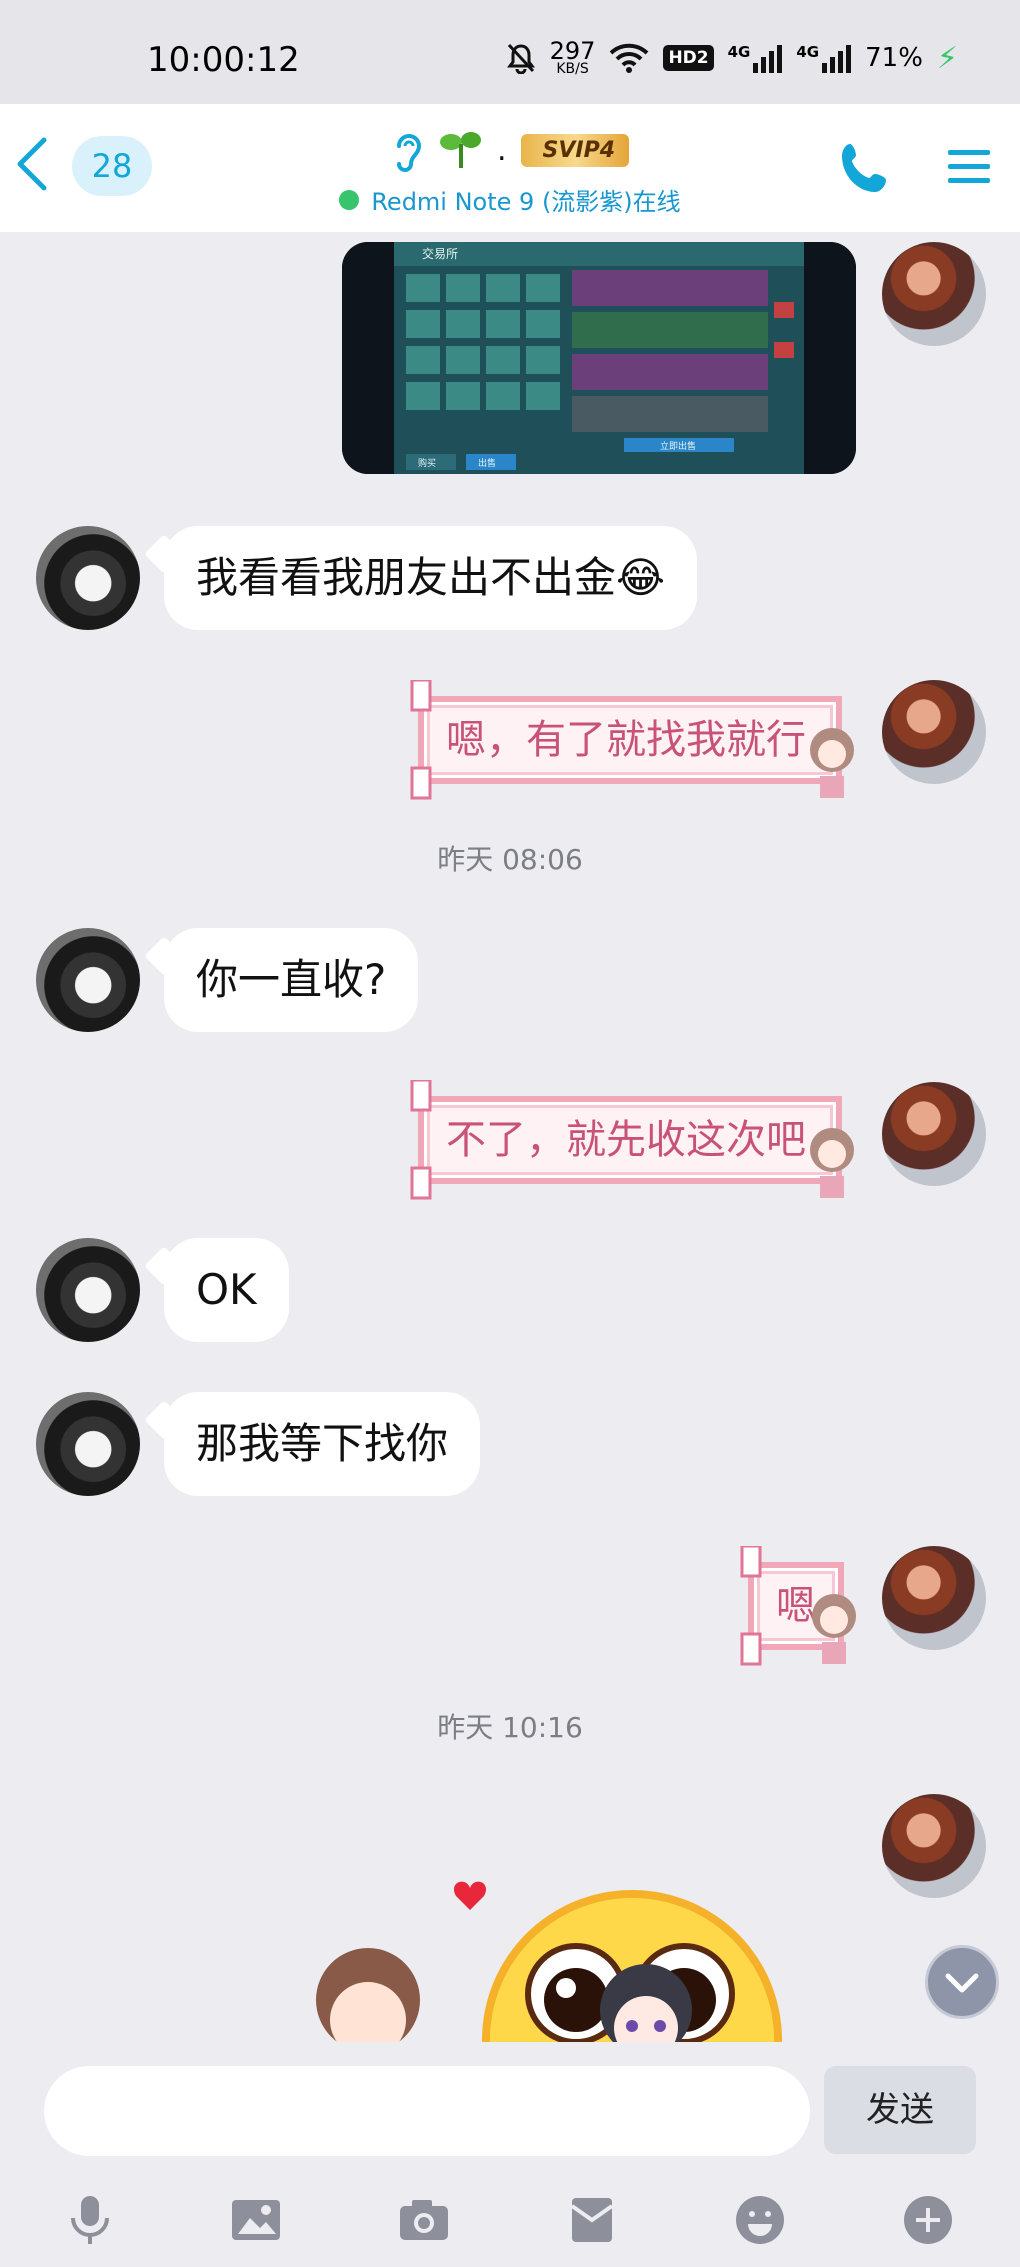  What do you see at coordinates (575, 150) in the screenshot?
I see `svip-badge: SVIP4` at bounding box center [575, 150].